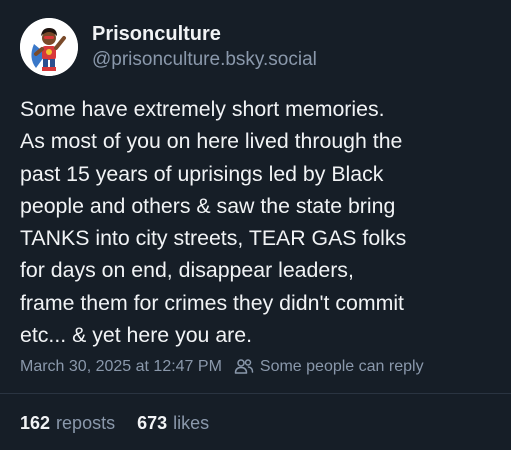  What do you see at coordinates (152, 423) in the screenshot?
I see `likes-count: 673` at bounding box center [152, 423].